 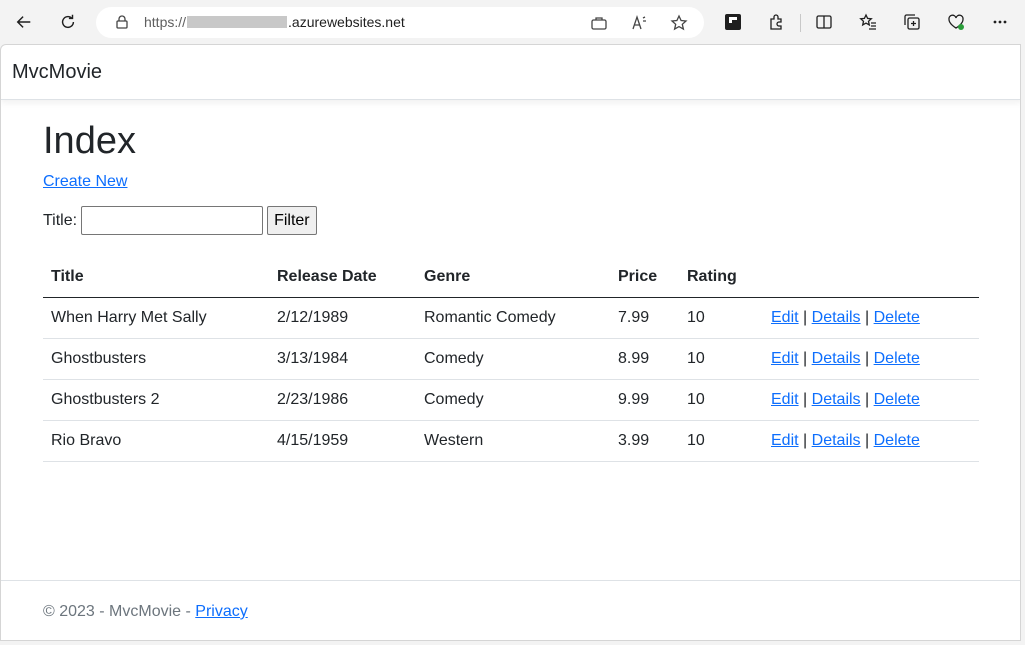 What do you see at coordinates (644, 318) in the screenshot?
I see `cell-price: 7.99` at bounding box center [644, 318].